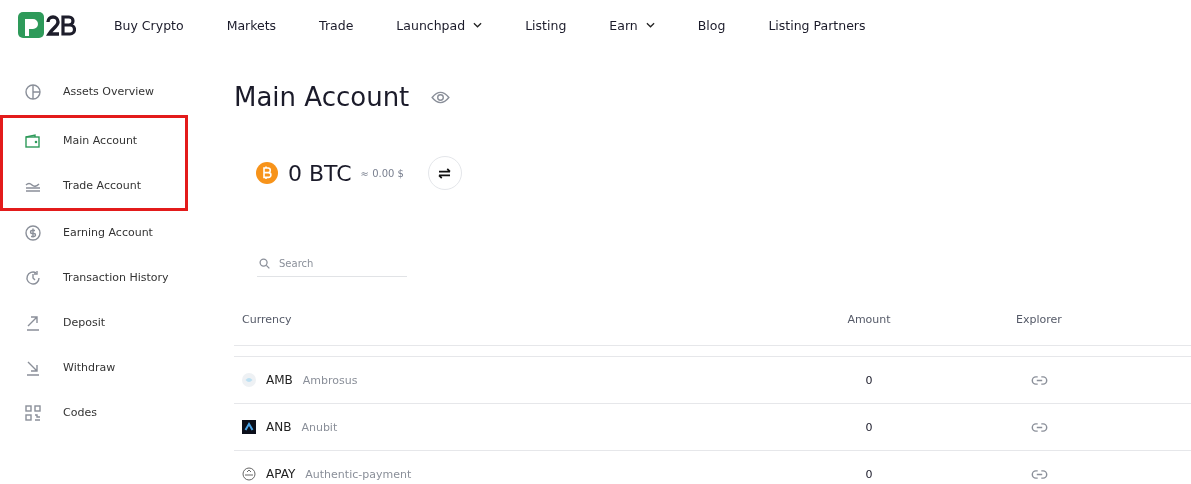 The image size is (1191, 484). Describe the element at coordinates (336, 25) in the screenshot. I see `nav-link: Trade` at that location.